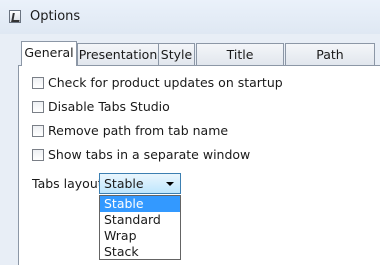  I want to click on tabs-layout-dropdown: Stable Standard Wrap Stack, so click(140, 227).